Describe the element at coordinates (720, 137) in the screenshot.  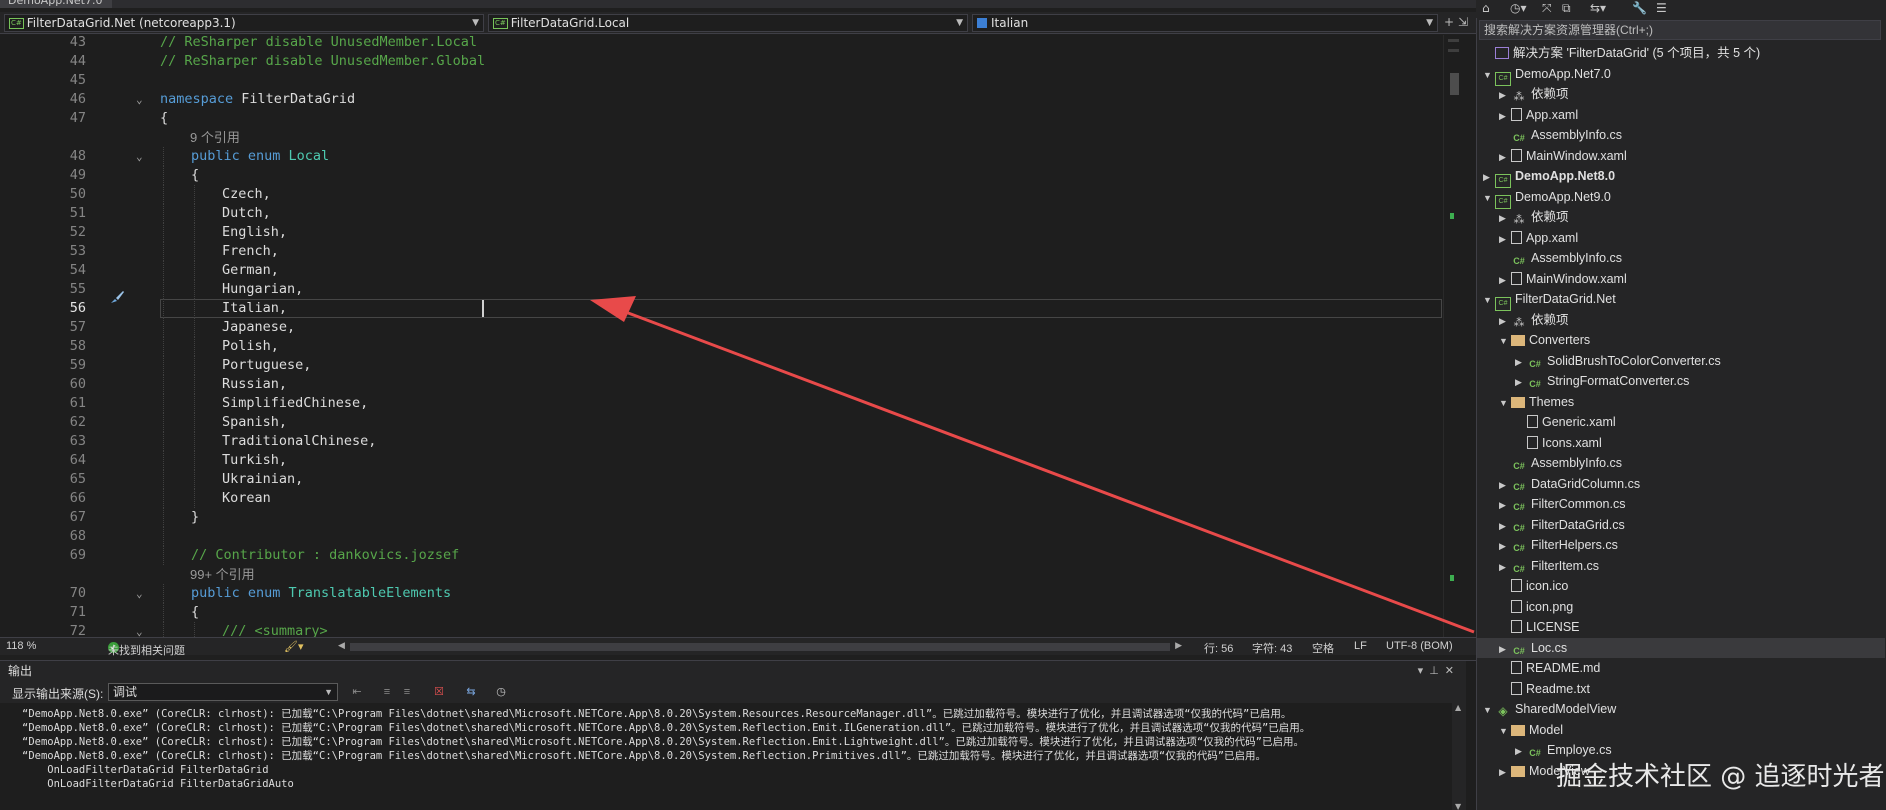
I see `code-lens: 9 个引用` at that location.